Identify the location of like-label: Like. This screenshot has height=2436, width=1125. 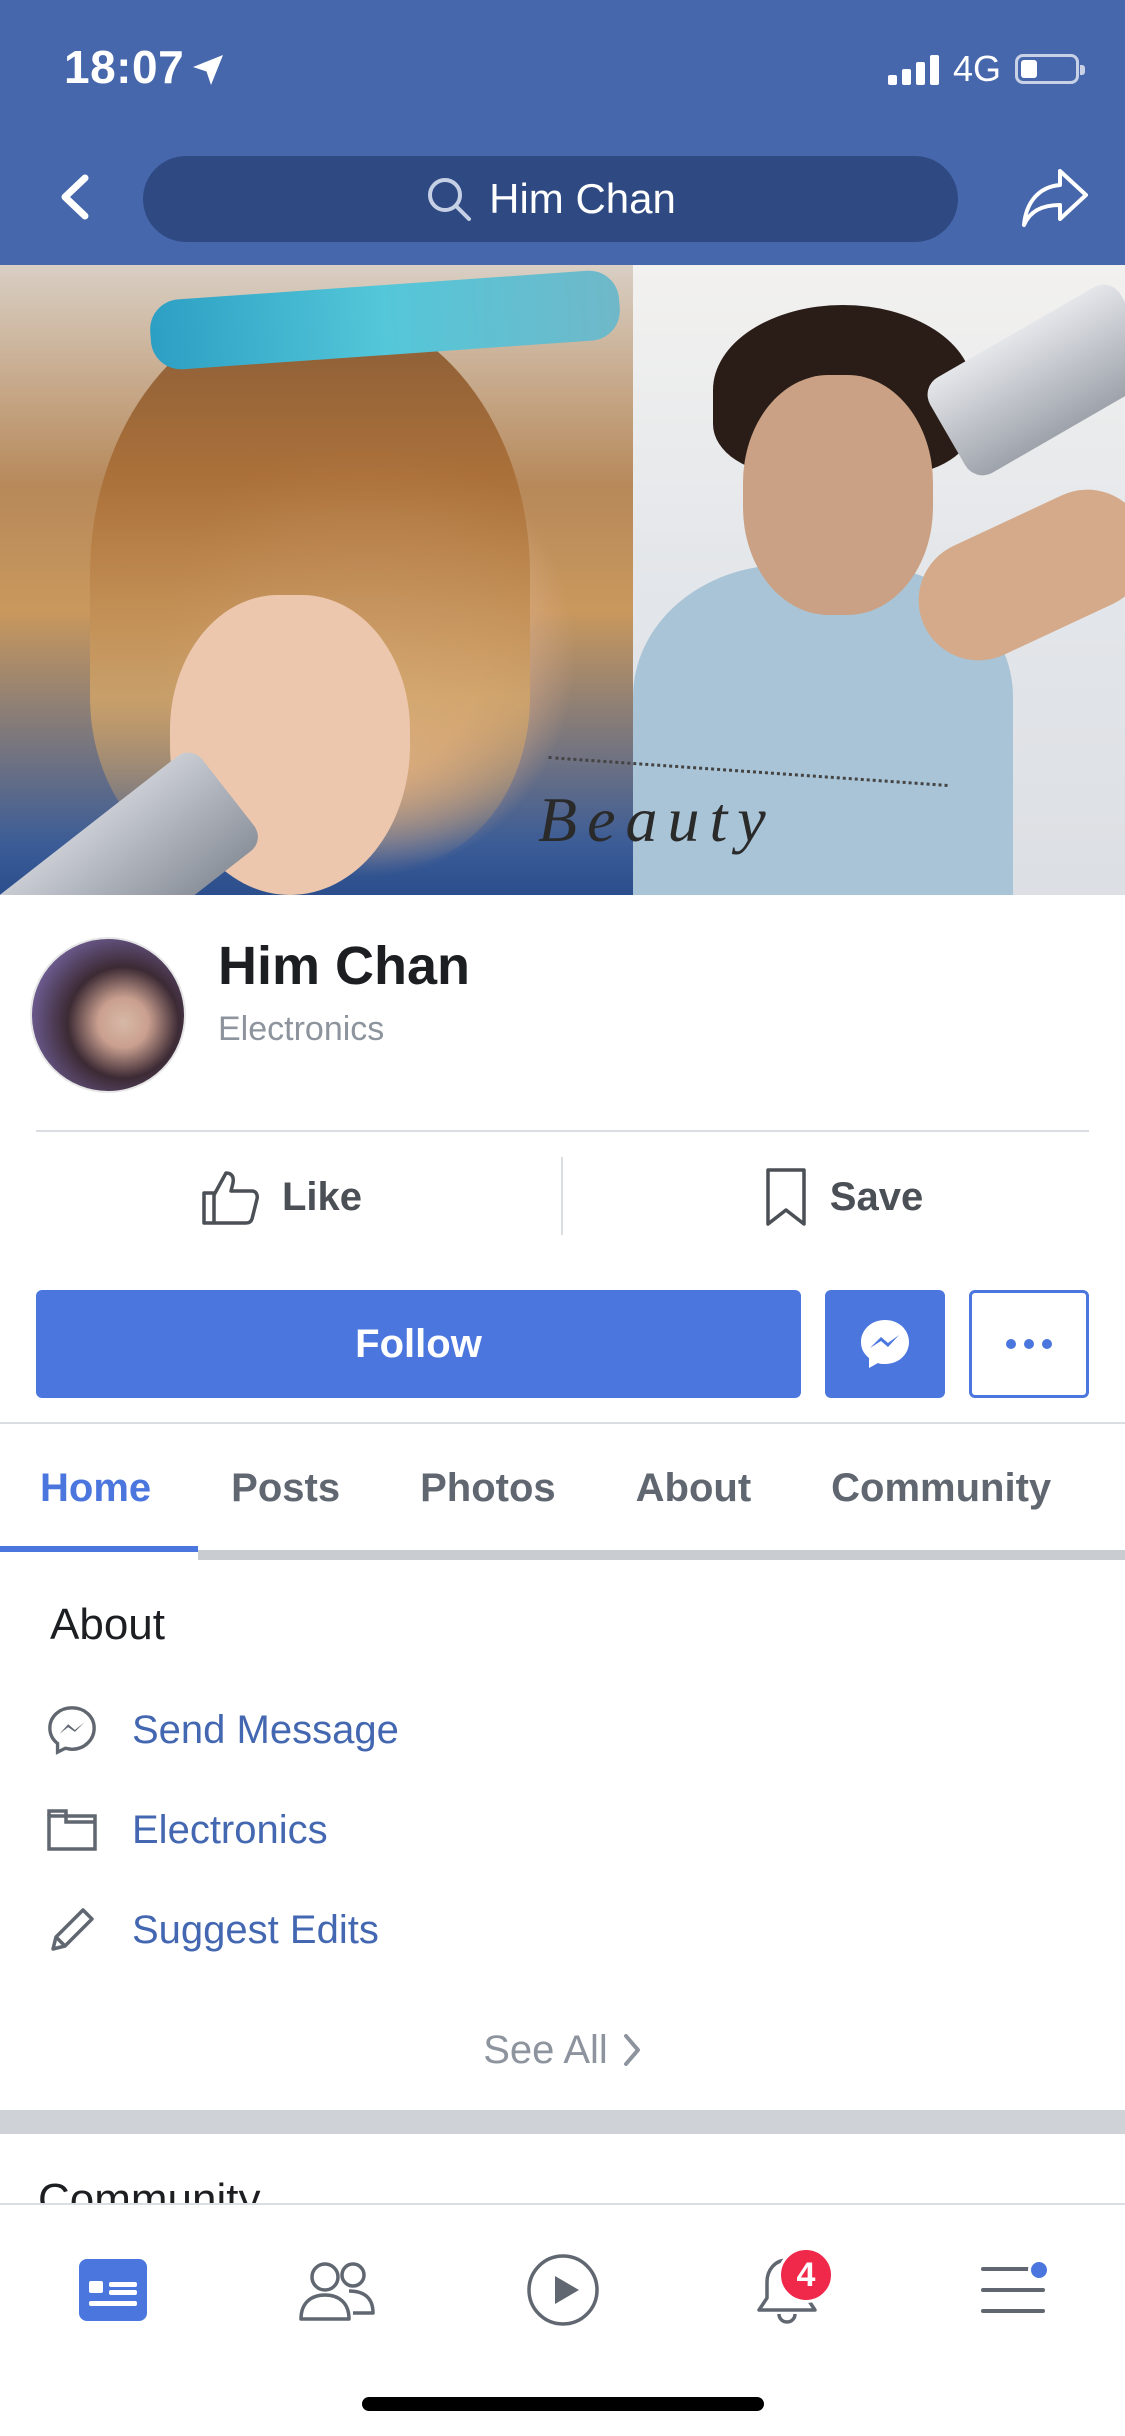
(322, 1196).